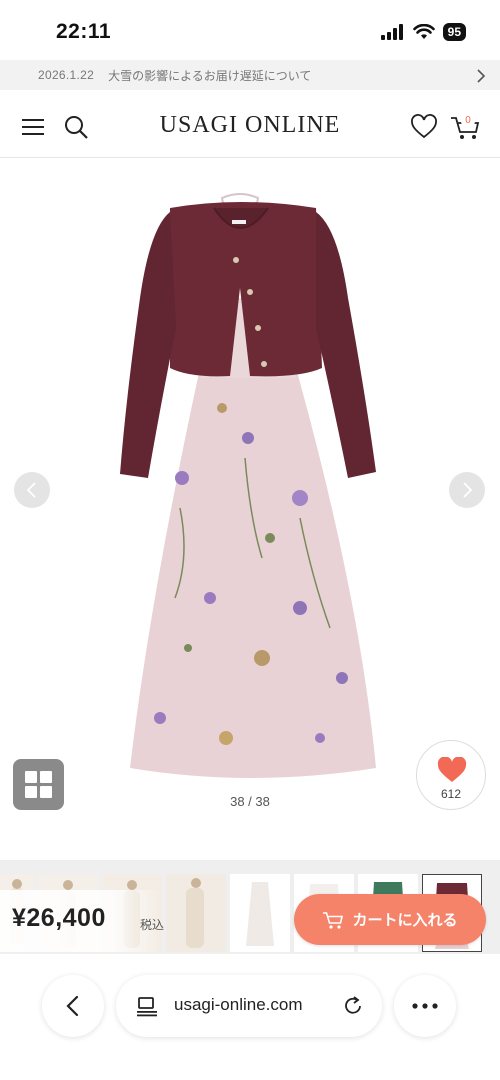 Image resolution: width=500 pixels, height=1080 pixels. Describe the element at coordinates (391, 32) in the screenshot. I see `signal-icon` at that location.